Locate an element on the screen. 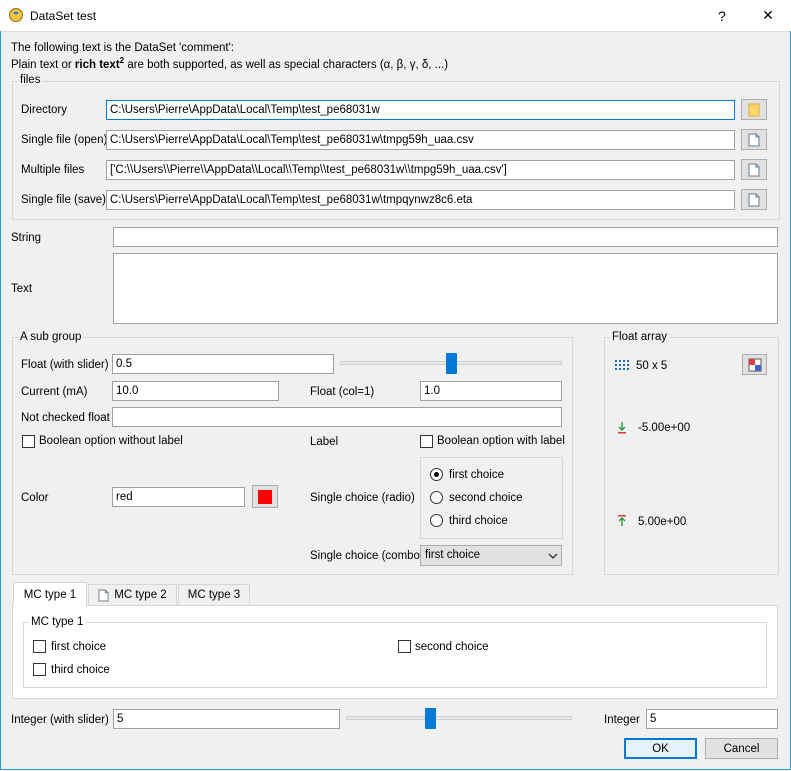 This screenshot has height=771, width=791. array-min-value: -5.00e+00 is located at coordinates (664, 428).